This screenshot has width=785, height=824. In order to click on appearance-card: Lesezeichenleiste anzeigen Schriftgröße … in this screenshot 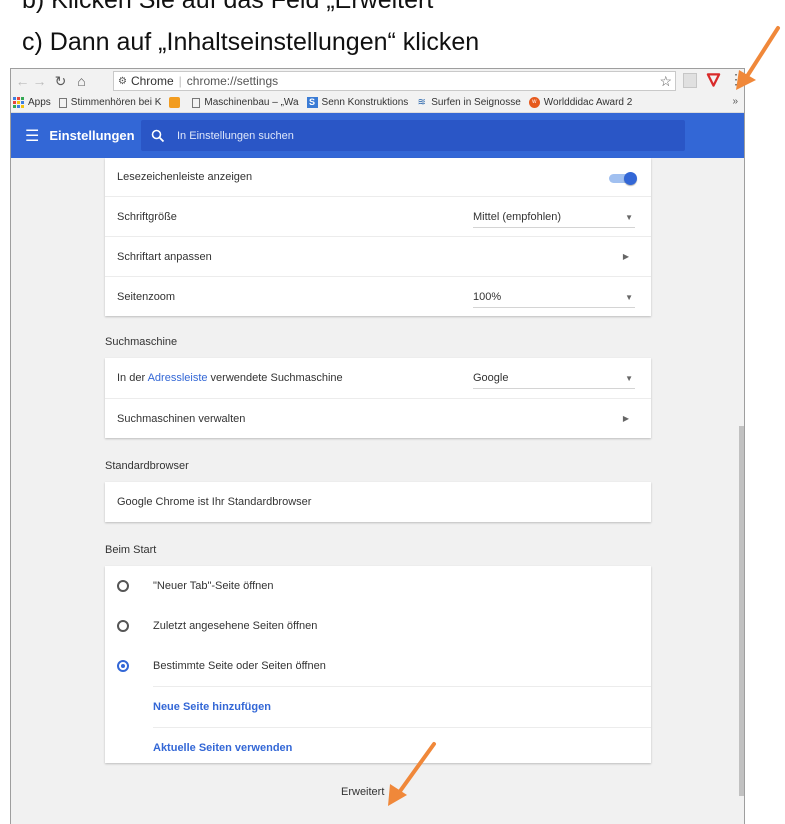, I will do `click(378, 237)`.